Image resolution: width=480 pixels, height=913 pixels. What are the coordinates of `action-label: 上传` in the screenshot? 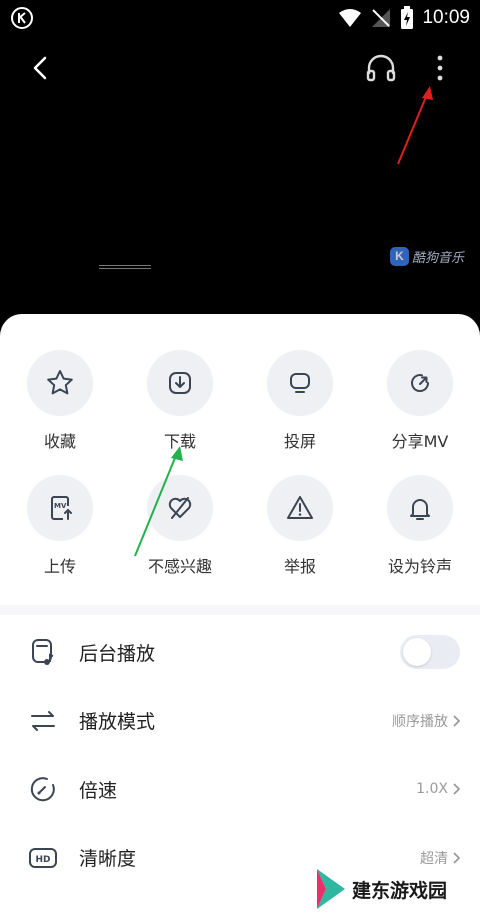 It's located at (59, 566).